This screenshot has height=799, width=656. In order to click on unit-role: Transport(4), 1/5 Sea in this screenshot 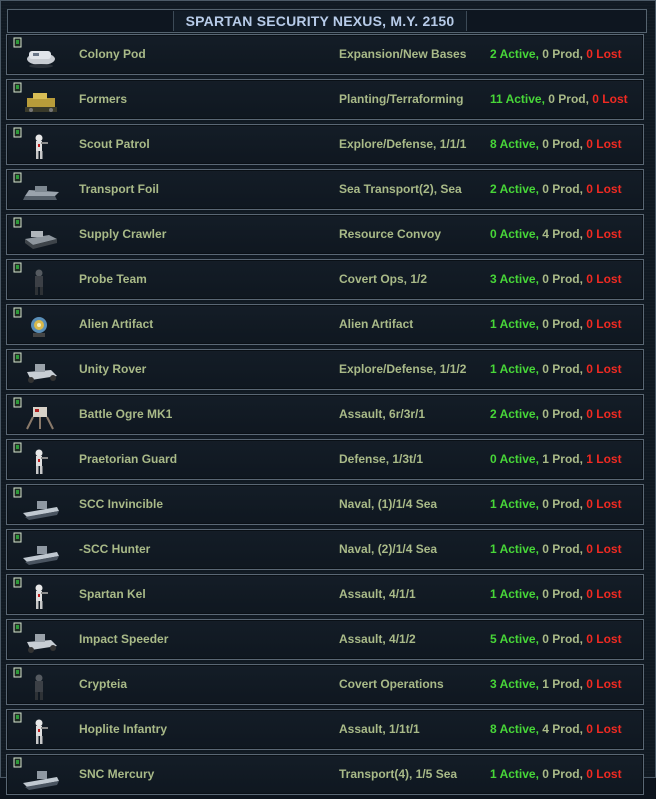, I will do `click(398, 774)`.